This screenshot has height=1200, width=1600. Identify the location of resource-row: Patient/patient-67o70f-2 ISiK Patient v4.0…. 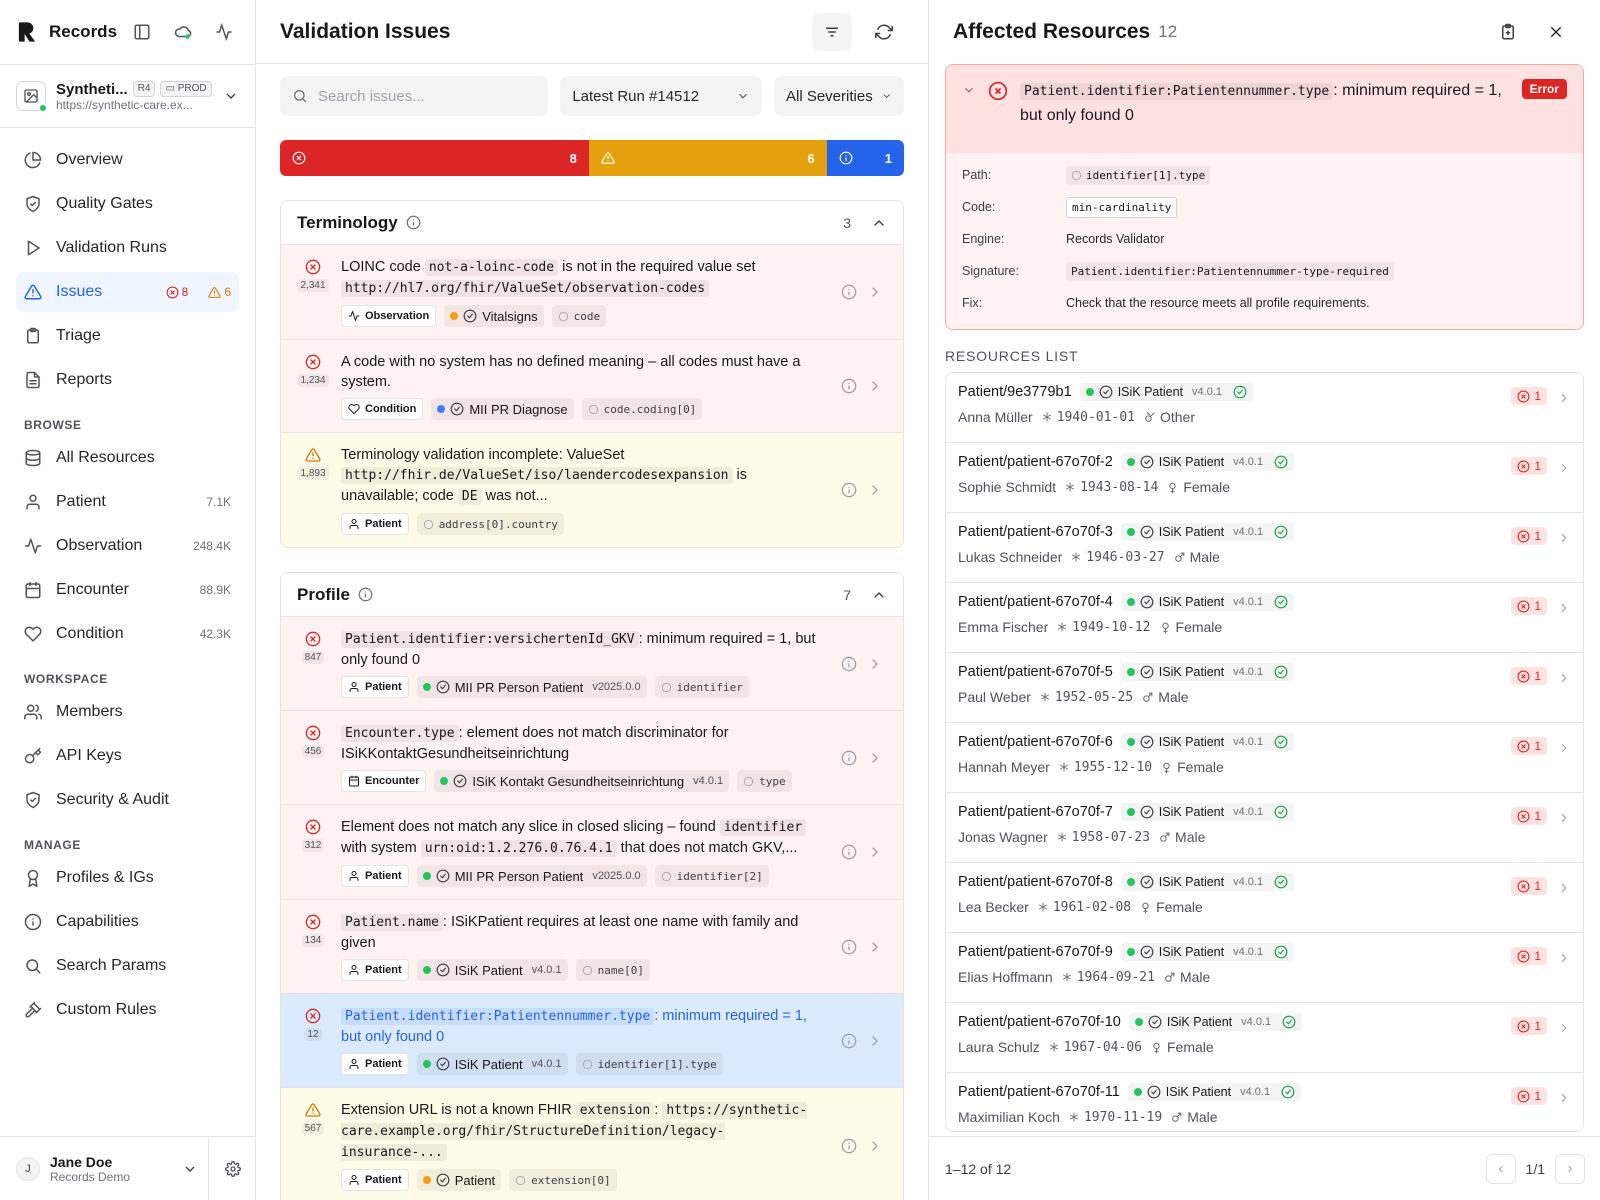
(1264, 478).